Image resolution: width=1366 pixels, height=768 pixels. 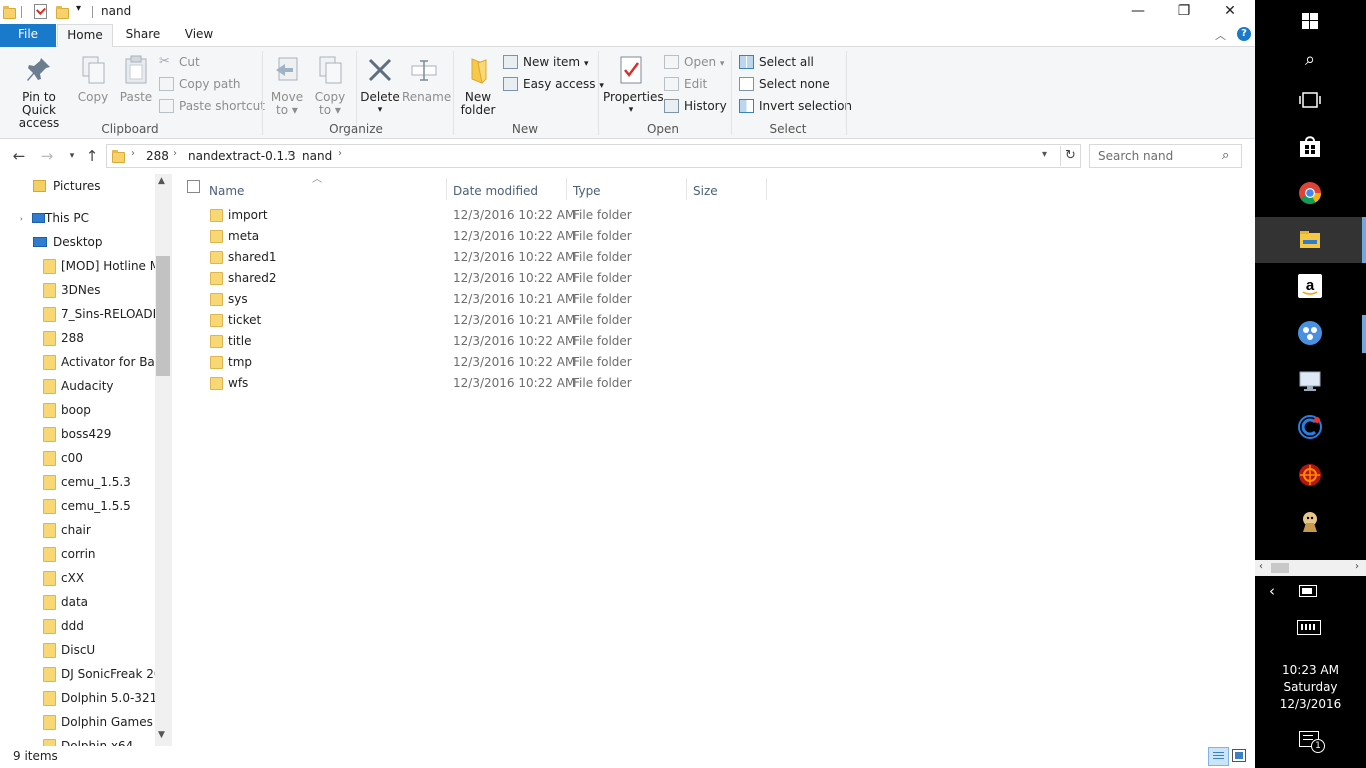 I want to click on new-folder-button: New folder, so click(x=478, y=86).